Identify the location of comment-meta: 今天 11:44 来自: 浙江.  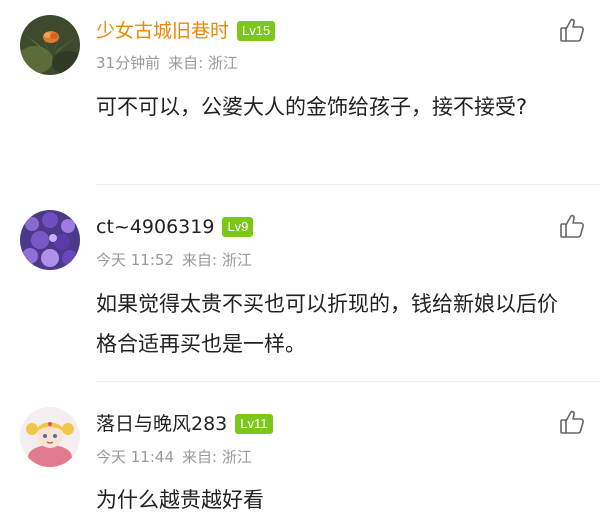
(174, 457).